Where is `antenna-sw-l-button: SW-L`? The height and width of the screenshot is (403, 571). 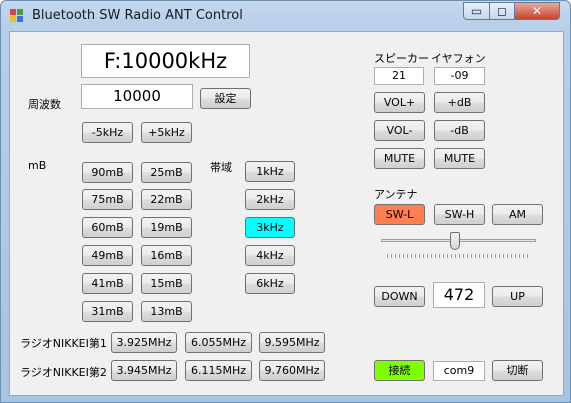 antenna-sw-l-button: SW-L is located at coordinates (399, 214).